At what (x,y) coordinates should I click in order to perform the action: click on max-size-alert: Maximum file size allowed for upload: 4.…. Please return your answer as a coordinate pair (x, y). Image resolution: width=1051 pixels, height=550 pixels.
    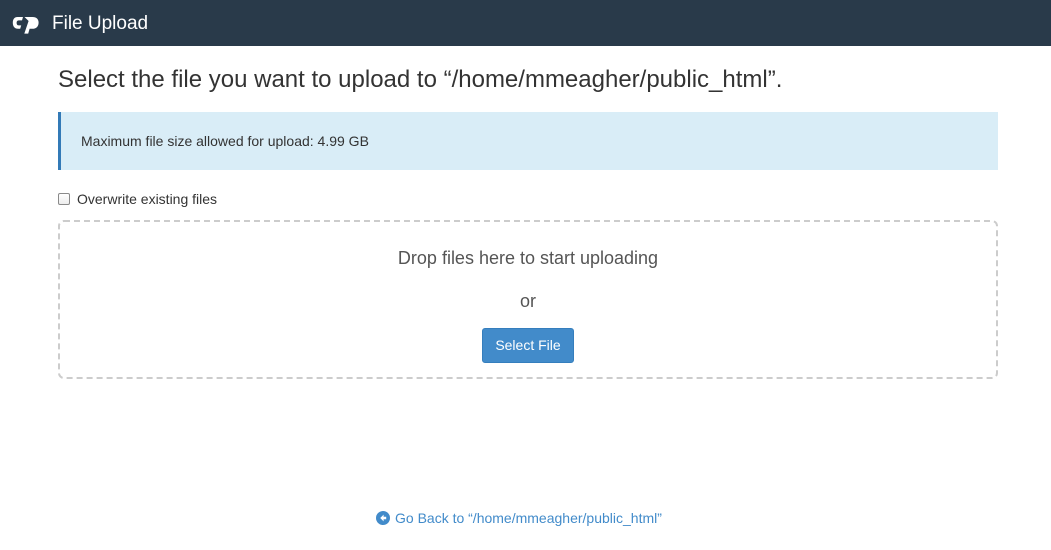
    Looking at the image, I should click on (528, 141).